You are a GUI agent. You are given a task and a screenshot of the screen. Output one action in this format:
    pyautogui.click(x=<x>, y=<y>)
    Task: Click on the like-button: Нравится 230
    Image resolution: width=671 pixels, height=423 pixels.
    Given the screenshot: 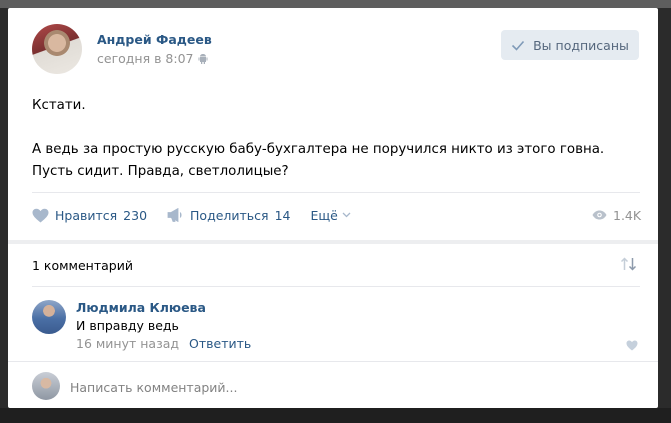 What is the action you would take?
    pyautogui.click(x=89, y=215)
    